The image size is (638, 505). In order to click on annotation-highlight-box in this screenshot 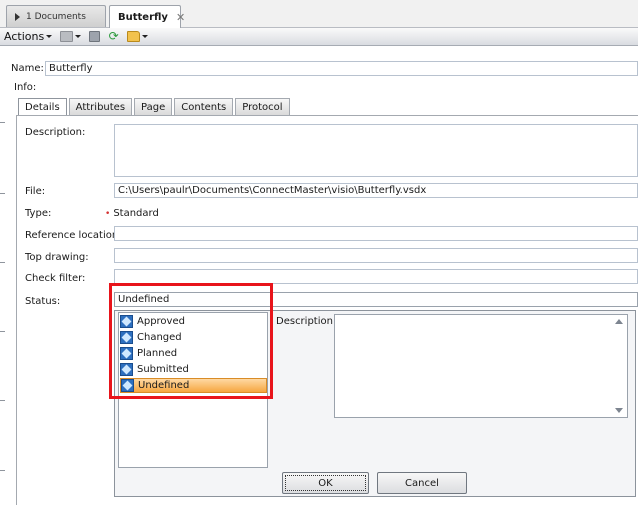, I will do `click(191, 341)`.